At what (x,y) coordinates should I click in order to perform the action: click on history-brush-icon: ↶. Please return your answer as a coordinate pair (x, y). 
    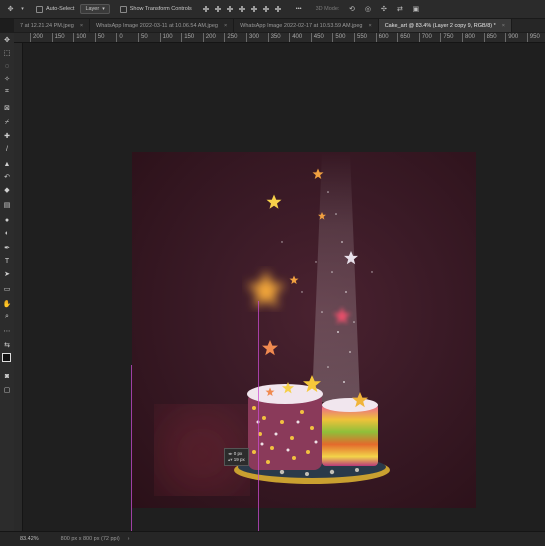
    Looking at the image, I should click on (7, 177).